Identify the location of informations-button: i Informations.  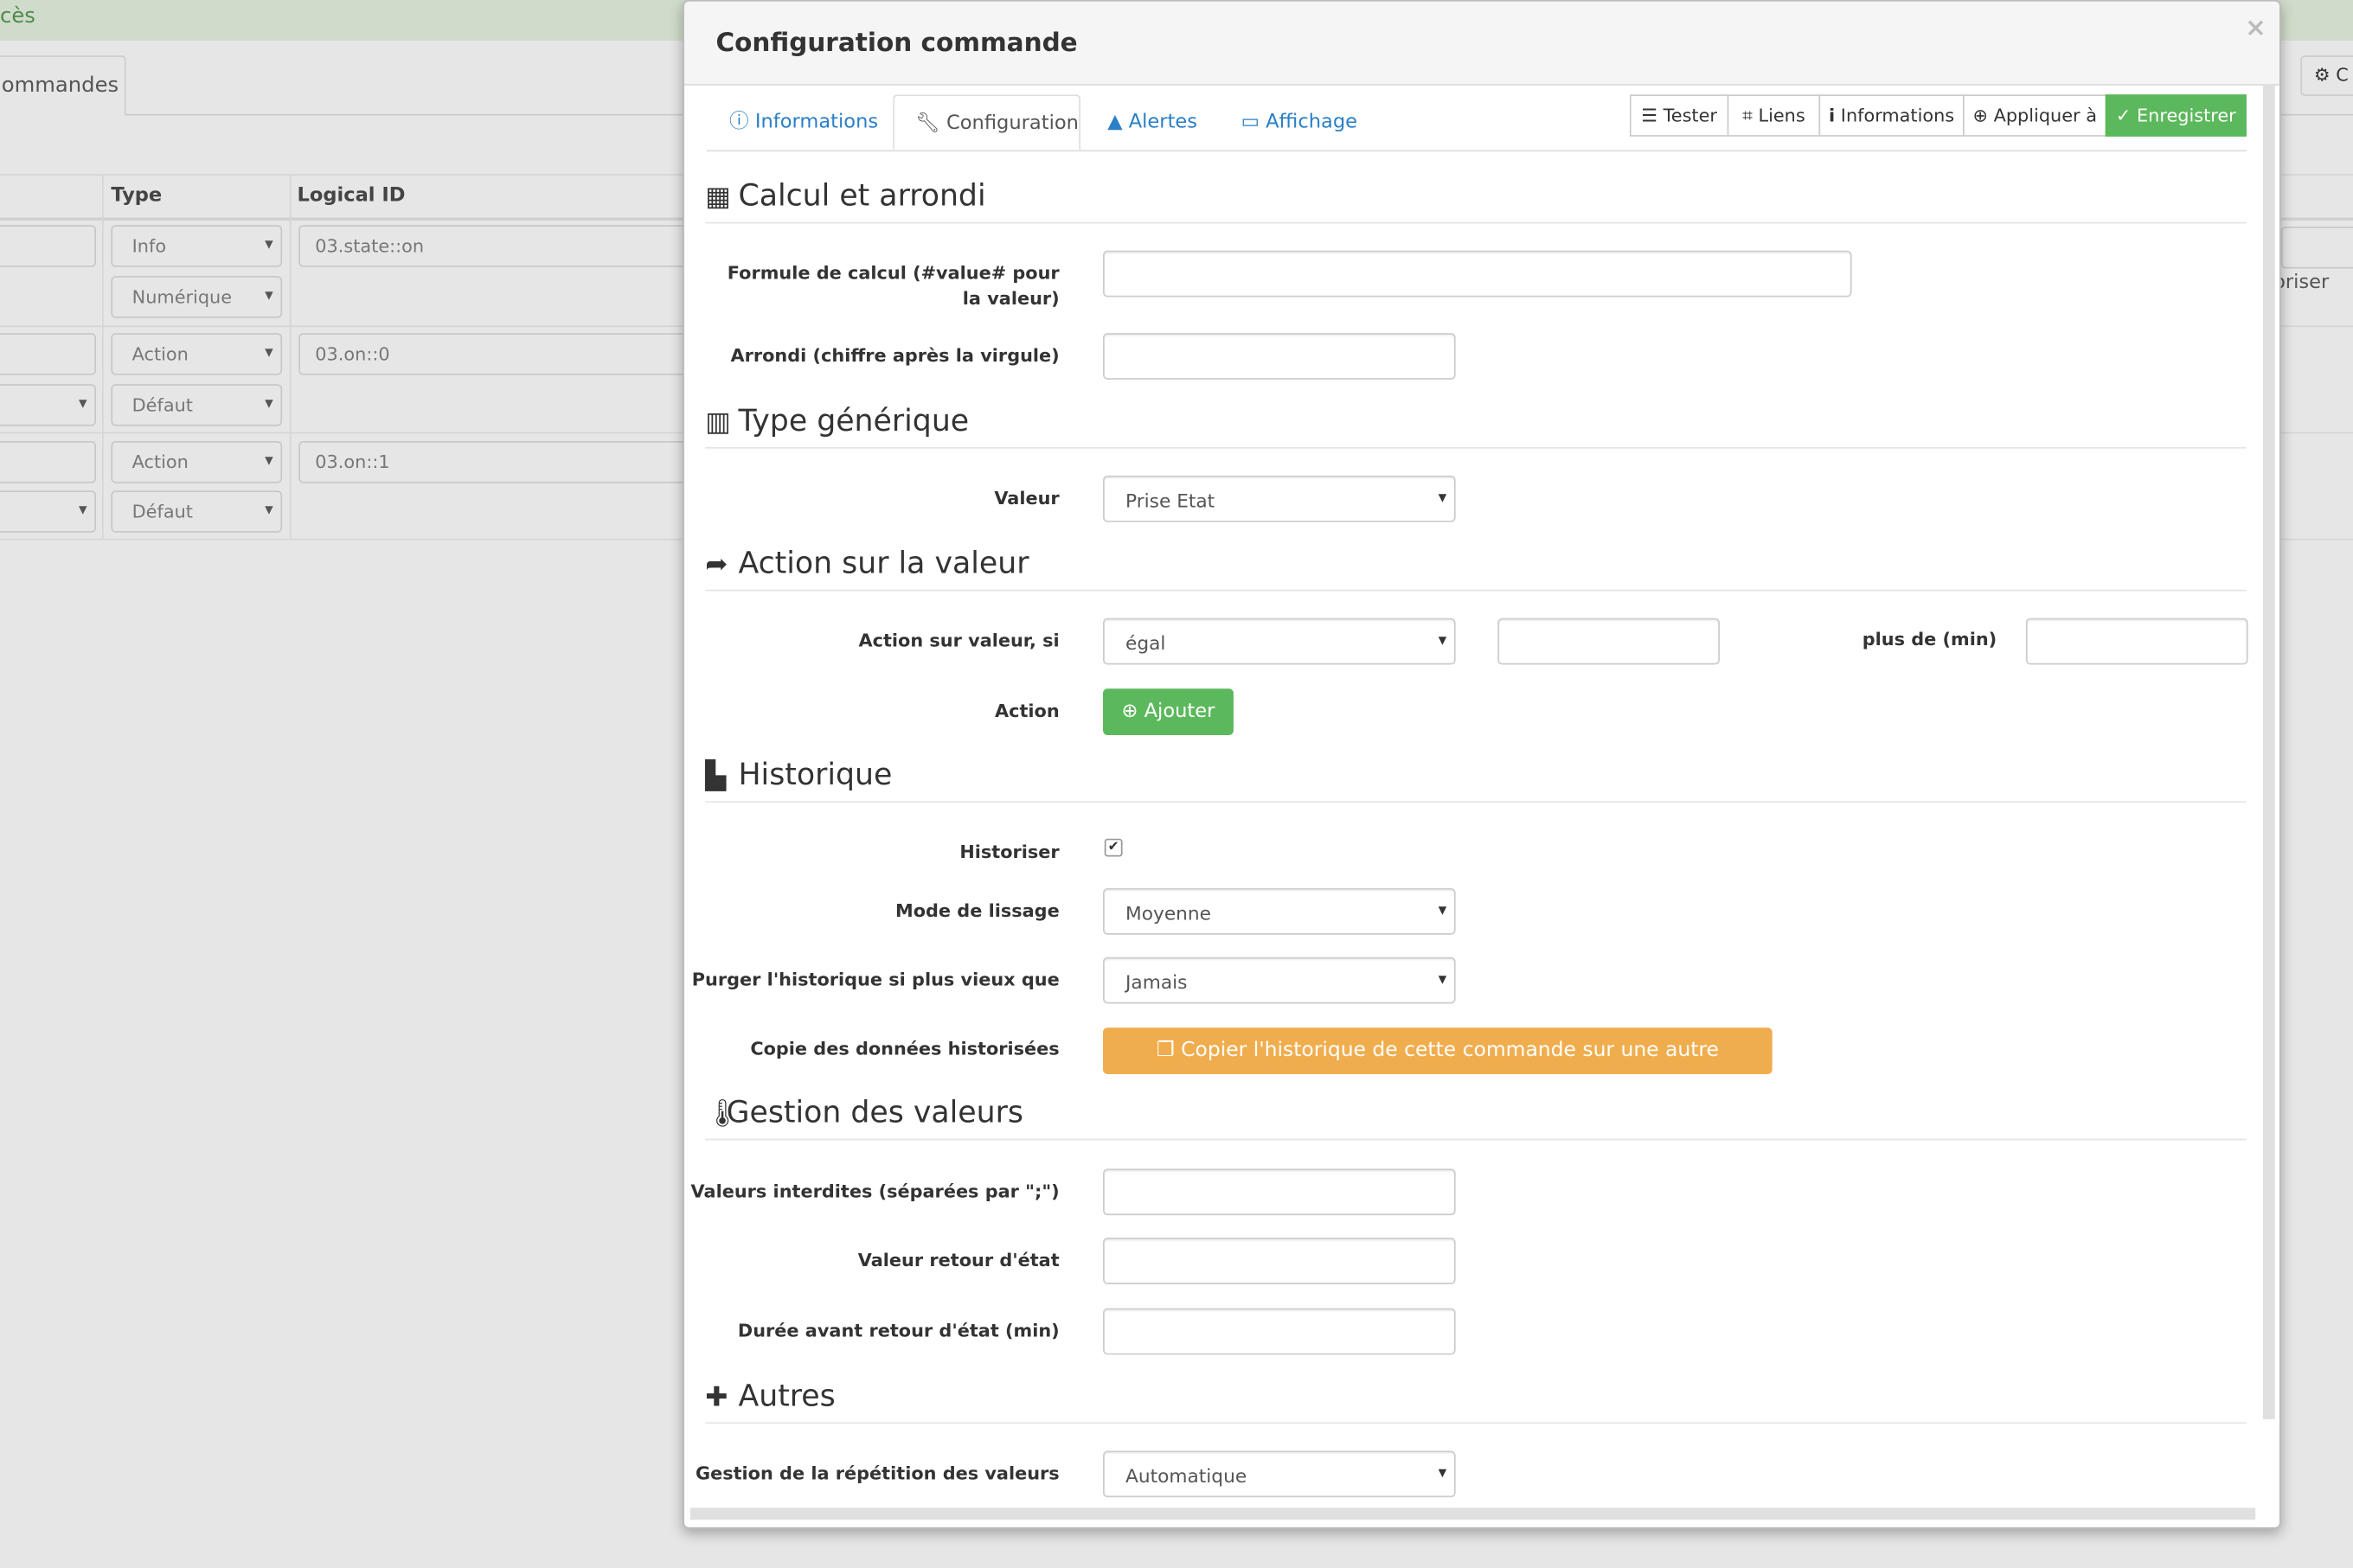
(1892, 115).